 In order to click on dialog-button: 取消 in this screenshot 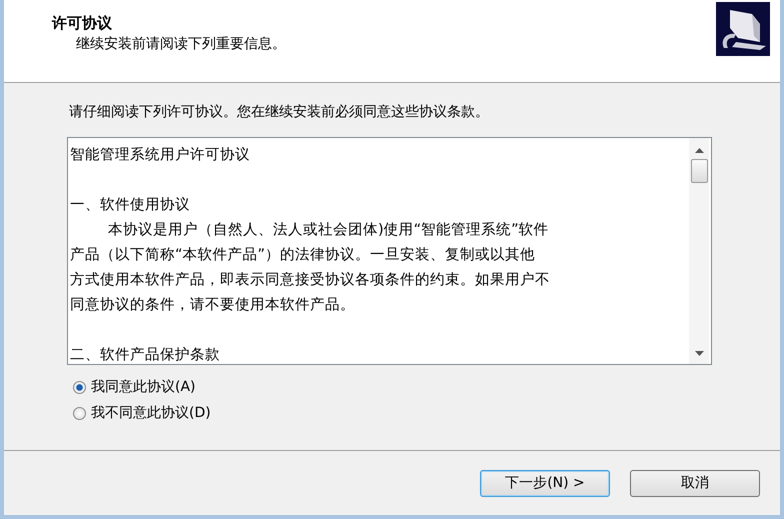, I will do `click(695, 483)`.